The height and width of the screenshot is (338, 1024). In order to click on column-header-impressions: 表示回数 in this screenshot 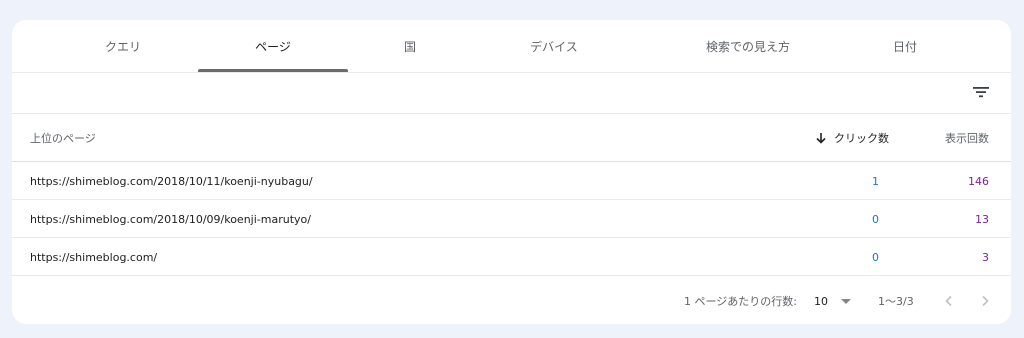, I will do `click(967, 138)`.